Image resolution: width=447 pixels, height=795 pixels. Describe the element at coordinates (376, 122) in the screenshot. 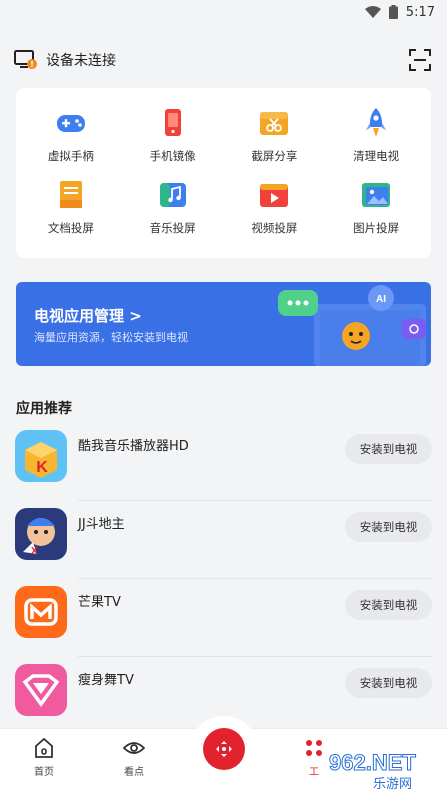

I see `rocket-clean-icon` at that location.